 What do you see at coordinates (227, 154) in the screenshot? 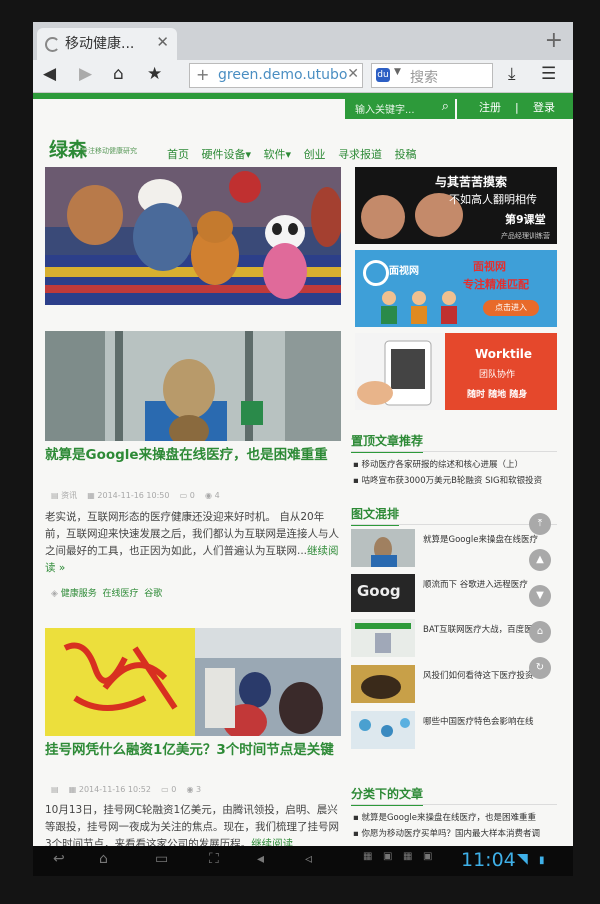
I see `nav-hardware: 硬件设备▾` at bounding box center [227, 154].